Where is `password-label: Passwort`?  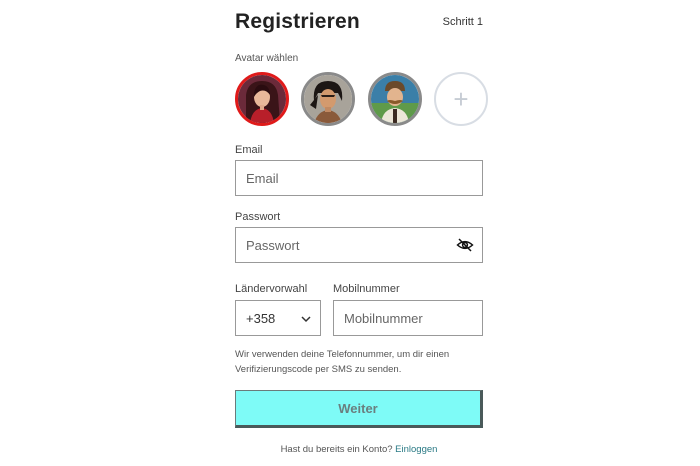 password-label: Passwort is located at coordinates (258, 217).